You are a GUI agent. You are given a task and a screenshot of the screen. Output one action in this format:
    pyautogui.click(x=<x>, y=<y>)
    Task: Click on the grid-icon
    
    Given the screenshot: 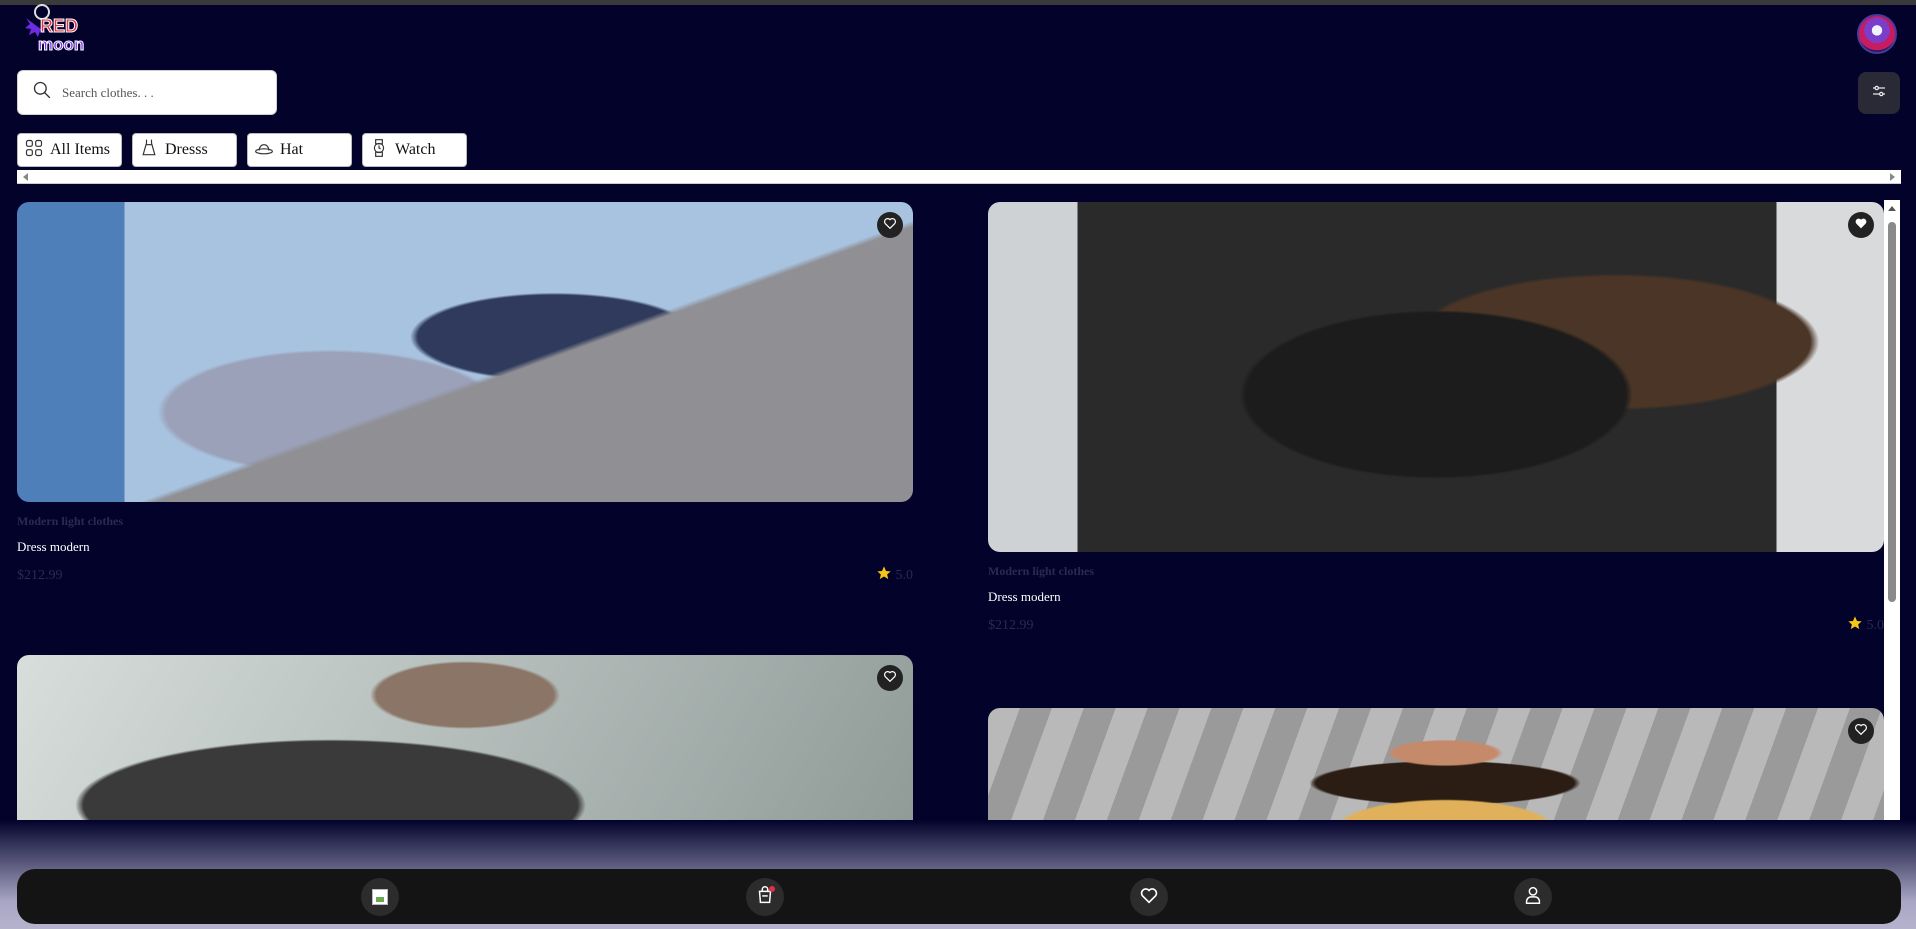 What is the action you would take?
    pyautogui.click(x=37, y=150)
    